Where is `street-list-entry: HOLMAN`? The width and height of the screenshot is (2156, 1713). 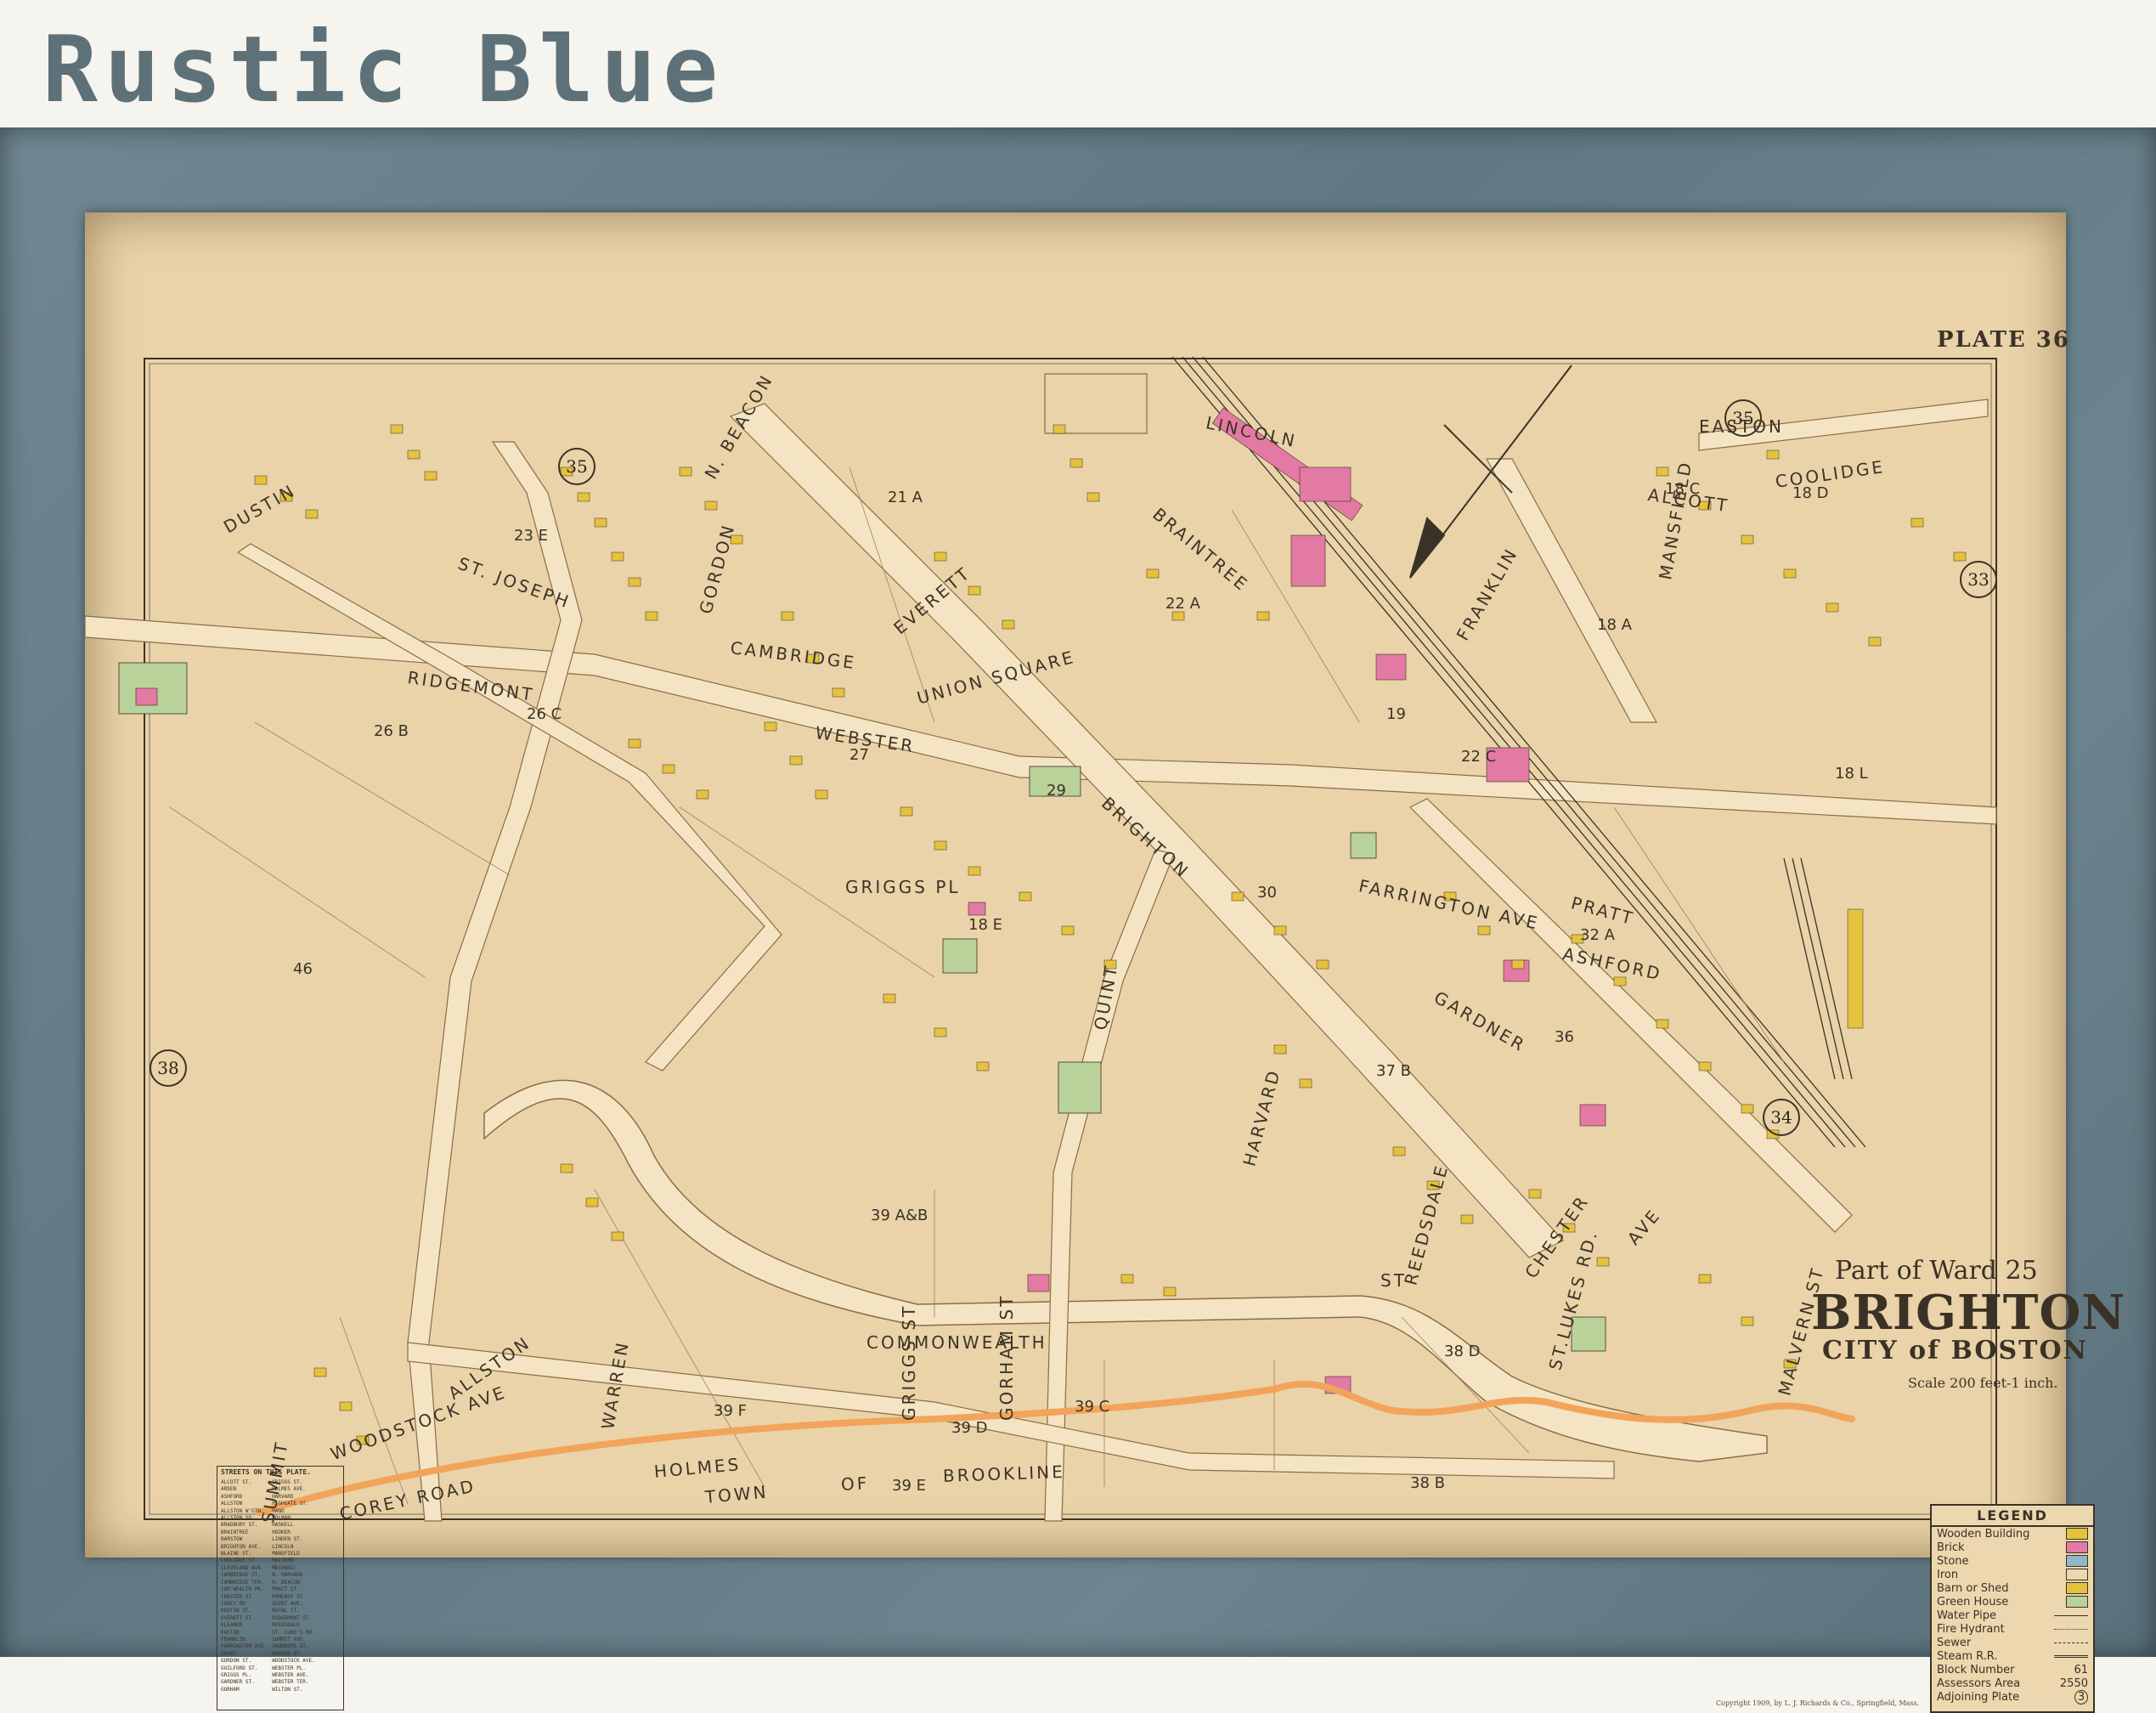
street-list-entry: HOLMAN is located at coordinates (281, 1518).